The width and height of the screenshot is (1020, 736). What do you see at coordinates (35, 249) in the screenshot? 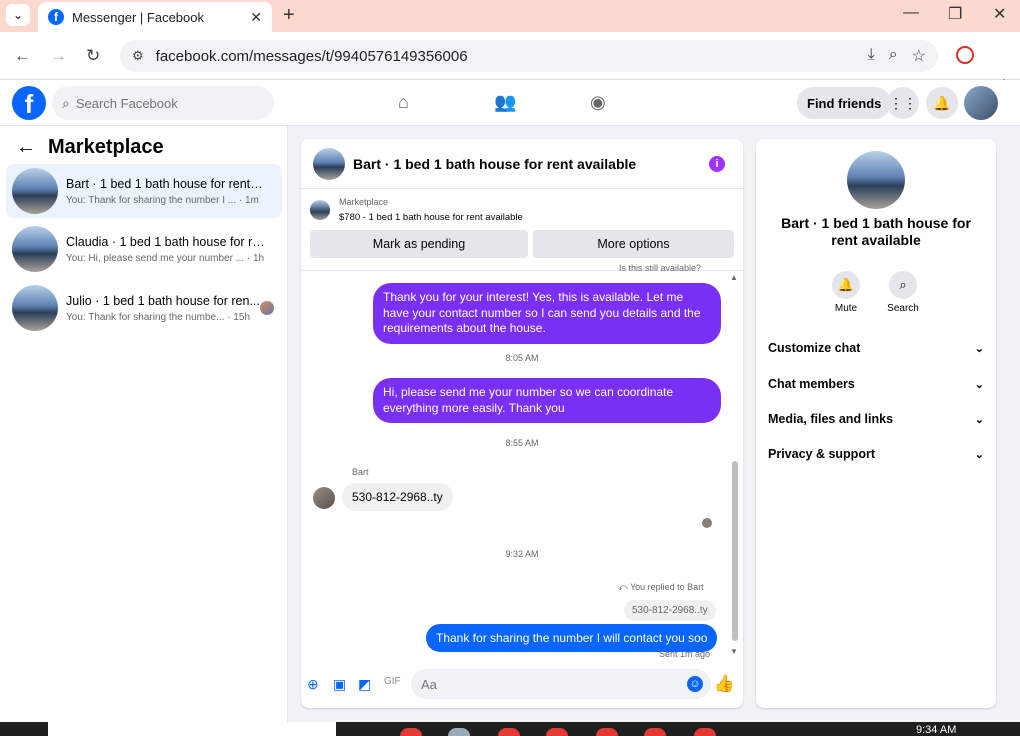
I see `listing-thumbnail` at bounding box center [35, 249].